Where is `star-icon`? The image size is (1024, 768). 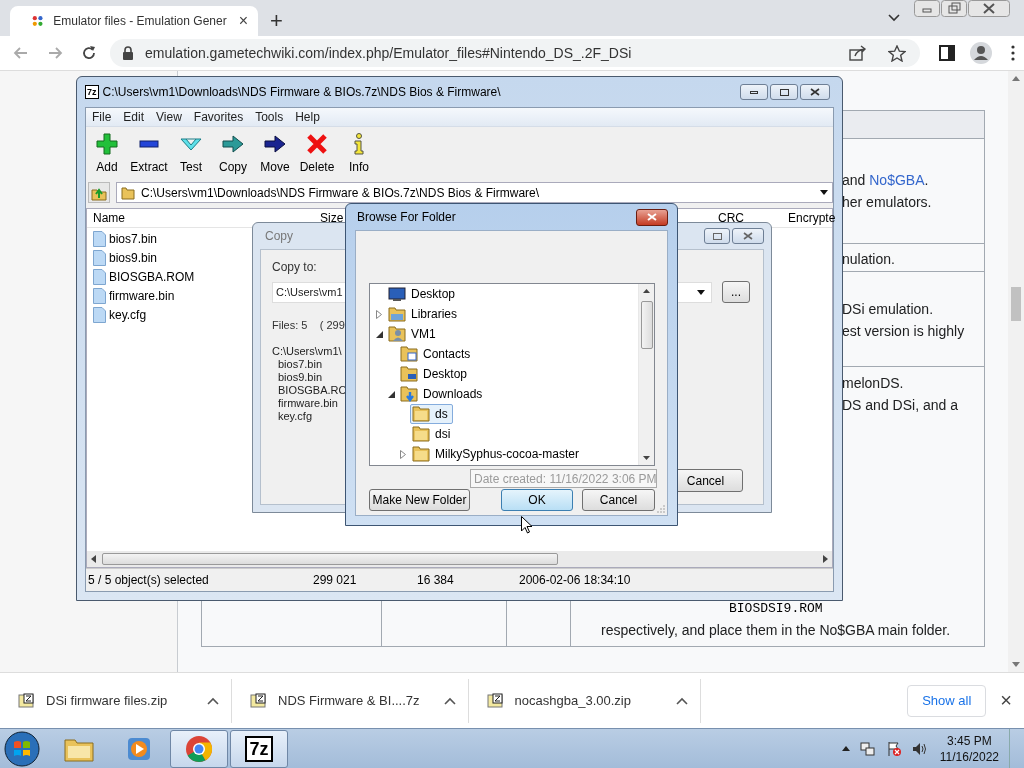 star-icon is located at coordinates (897, 53).